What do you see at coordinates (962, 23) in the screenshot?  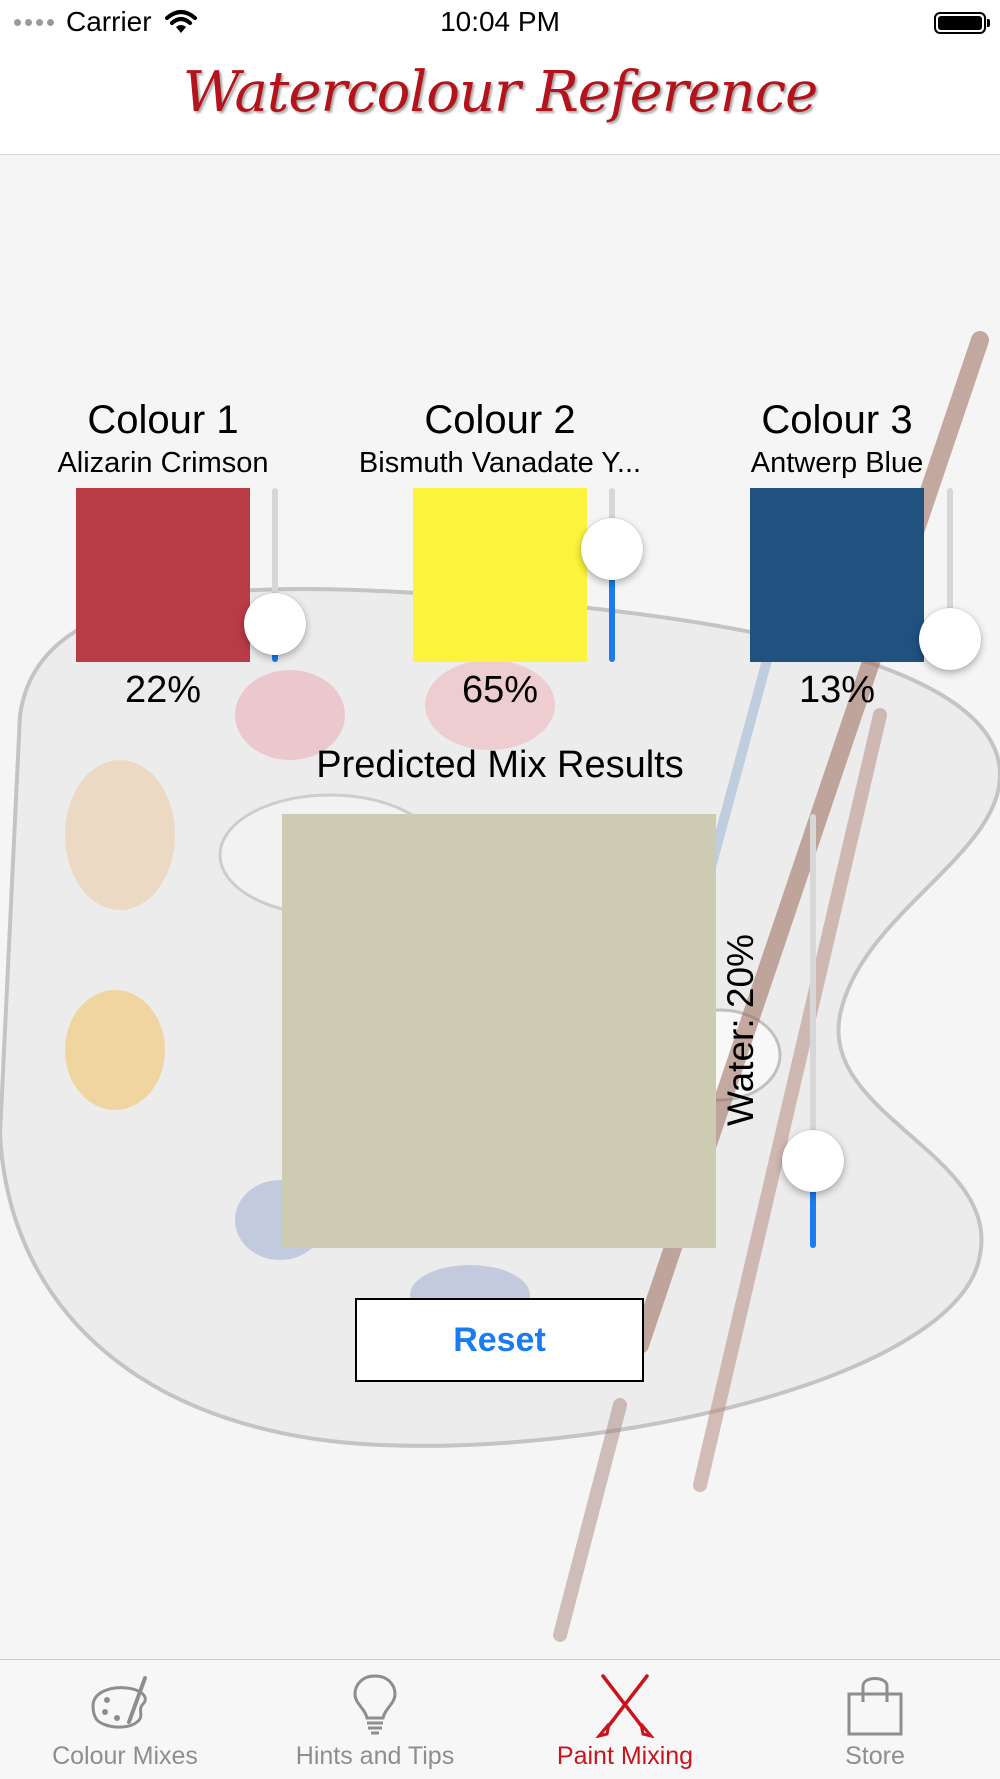 I see `battery-icon` at bounding box center [962, 23].